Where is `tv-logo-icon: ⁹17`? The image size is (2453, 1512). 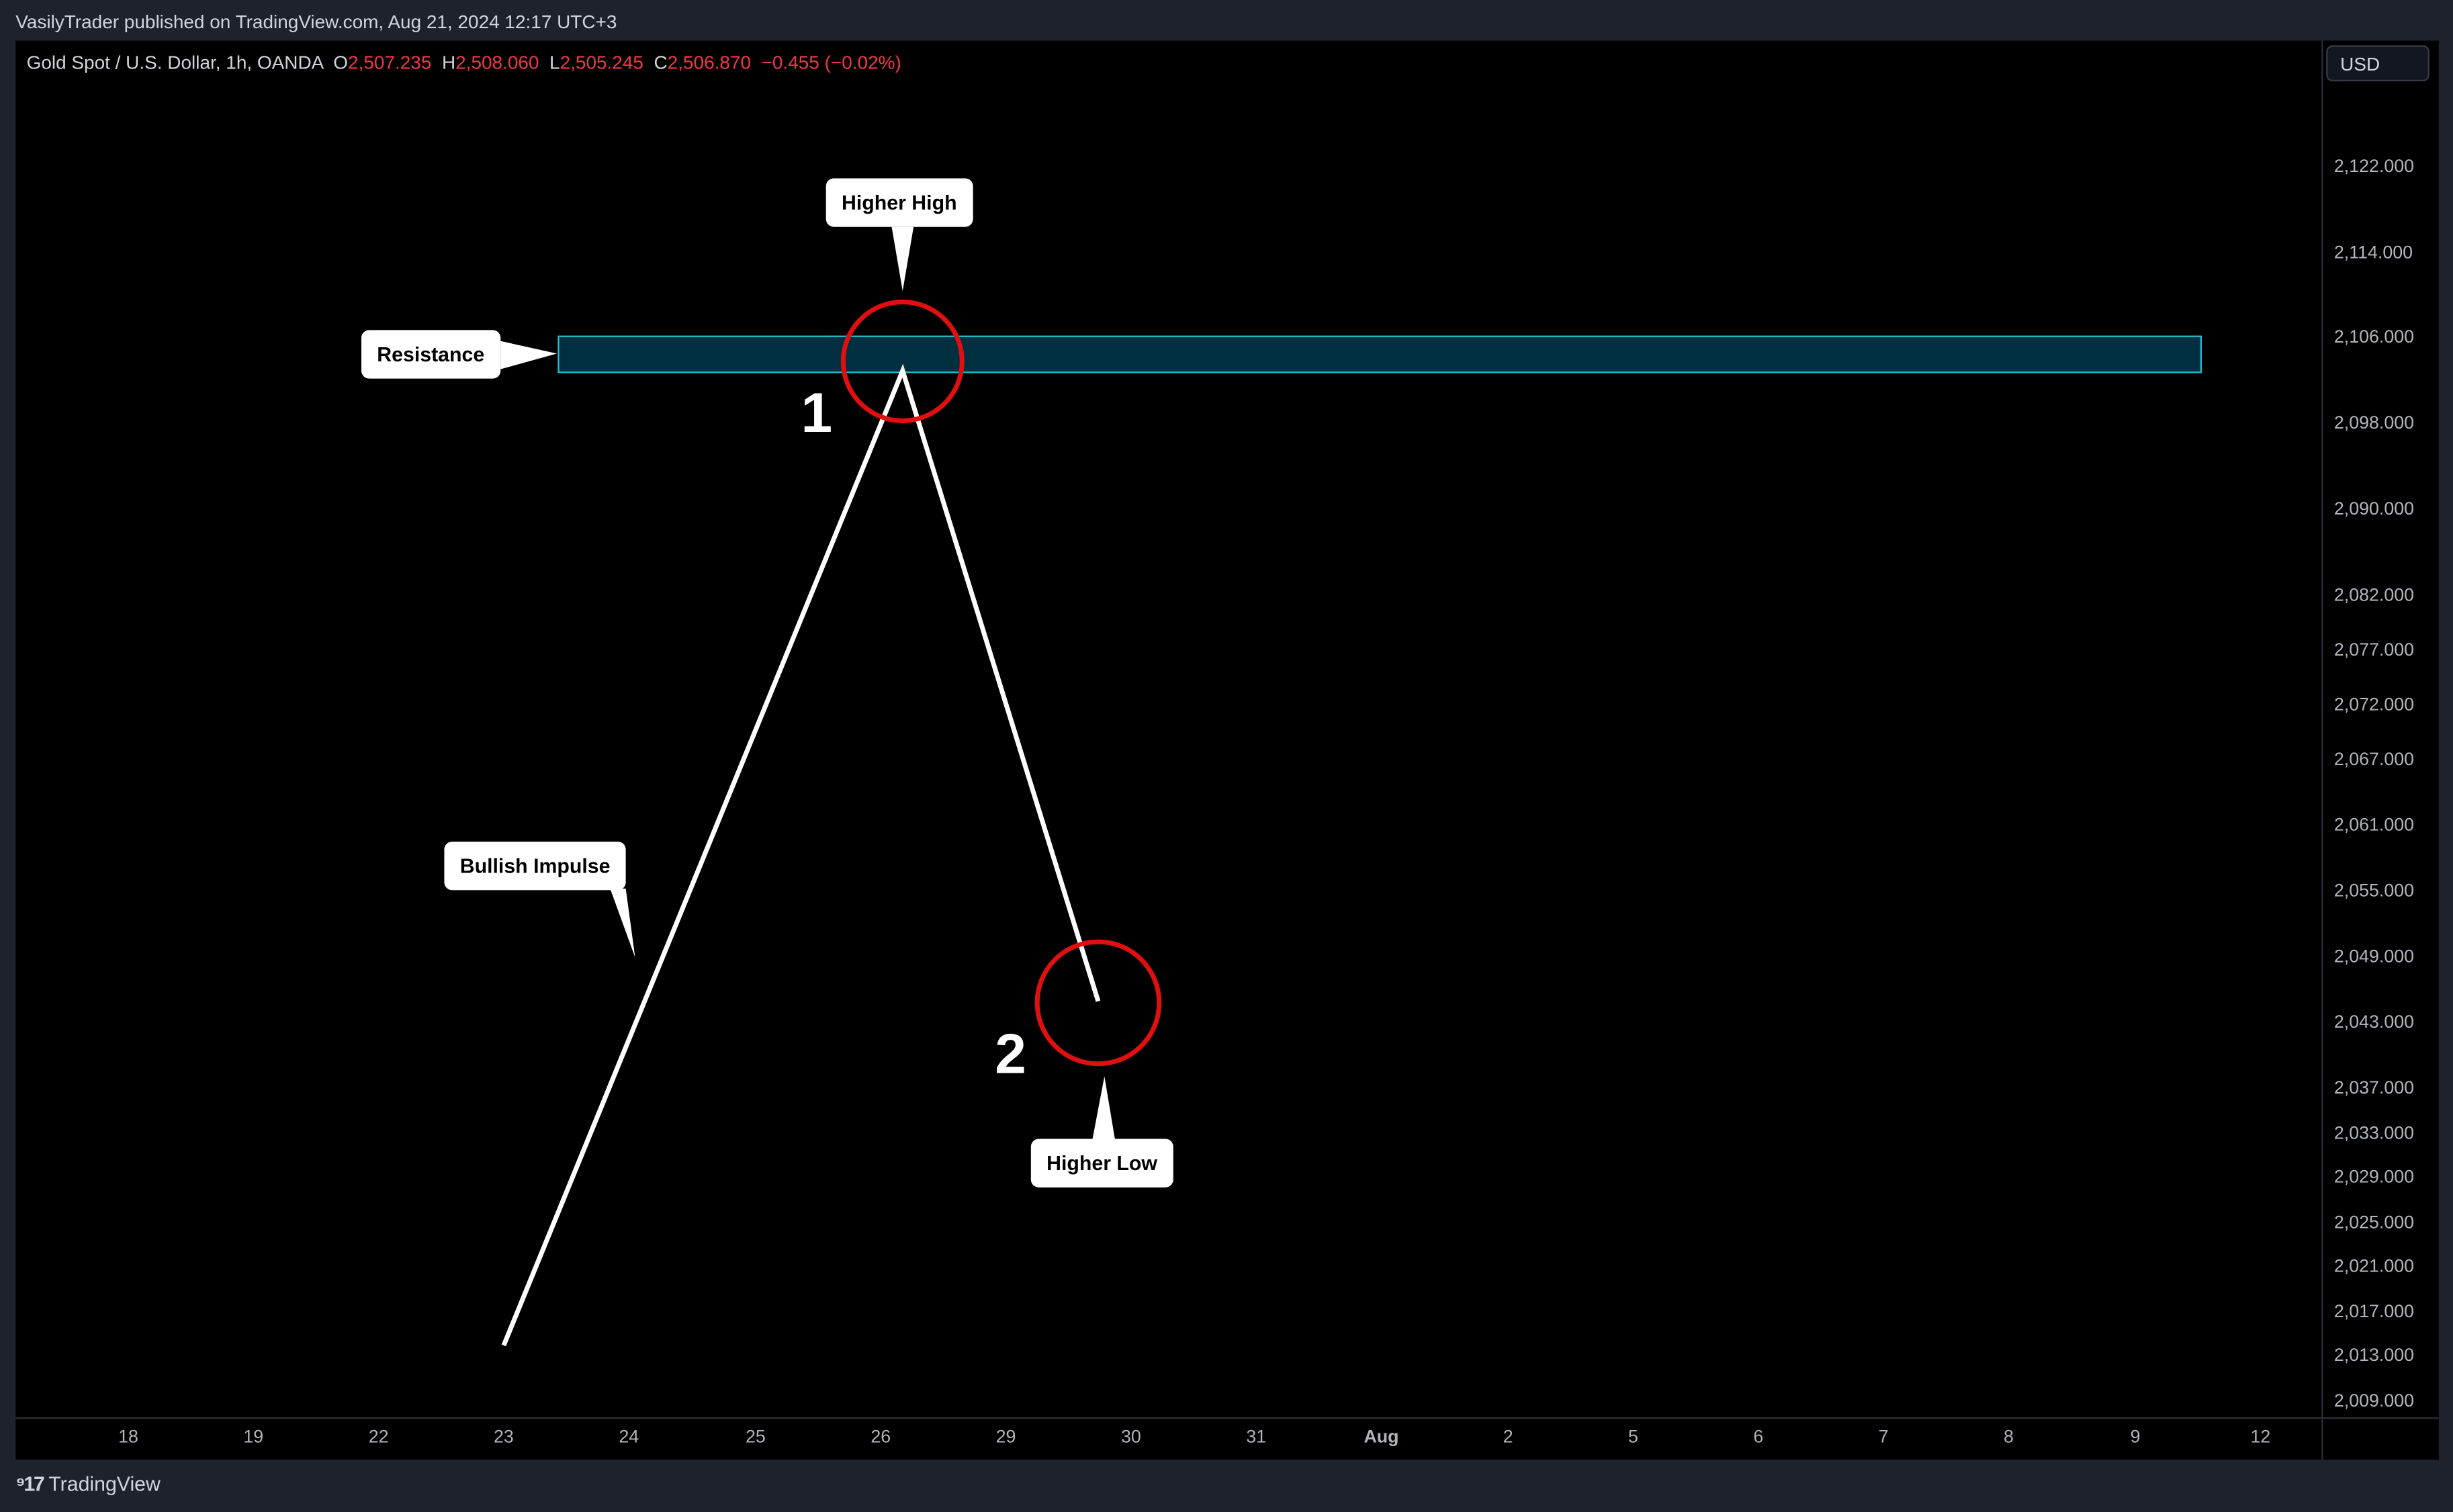 tv-logo-icon: ⁹17 is located at coordinates (30, 1484).